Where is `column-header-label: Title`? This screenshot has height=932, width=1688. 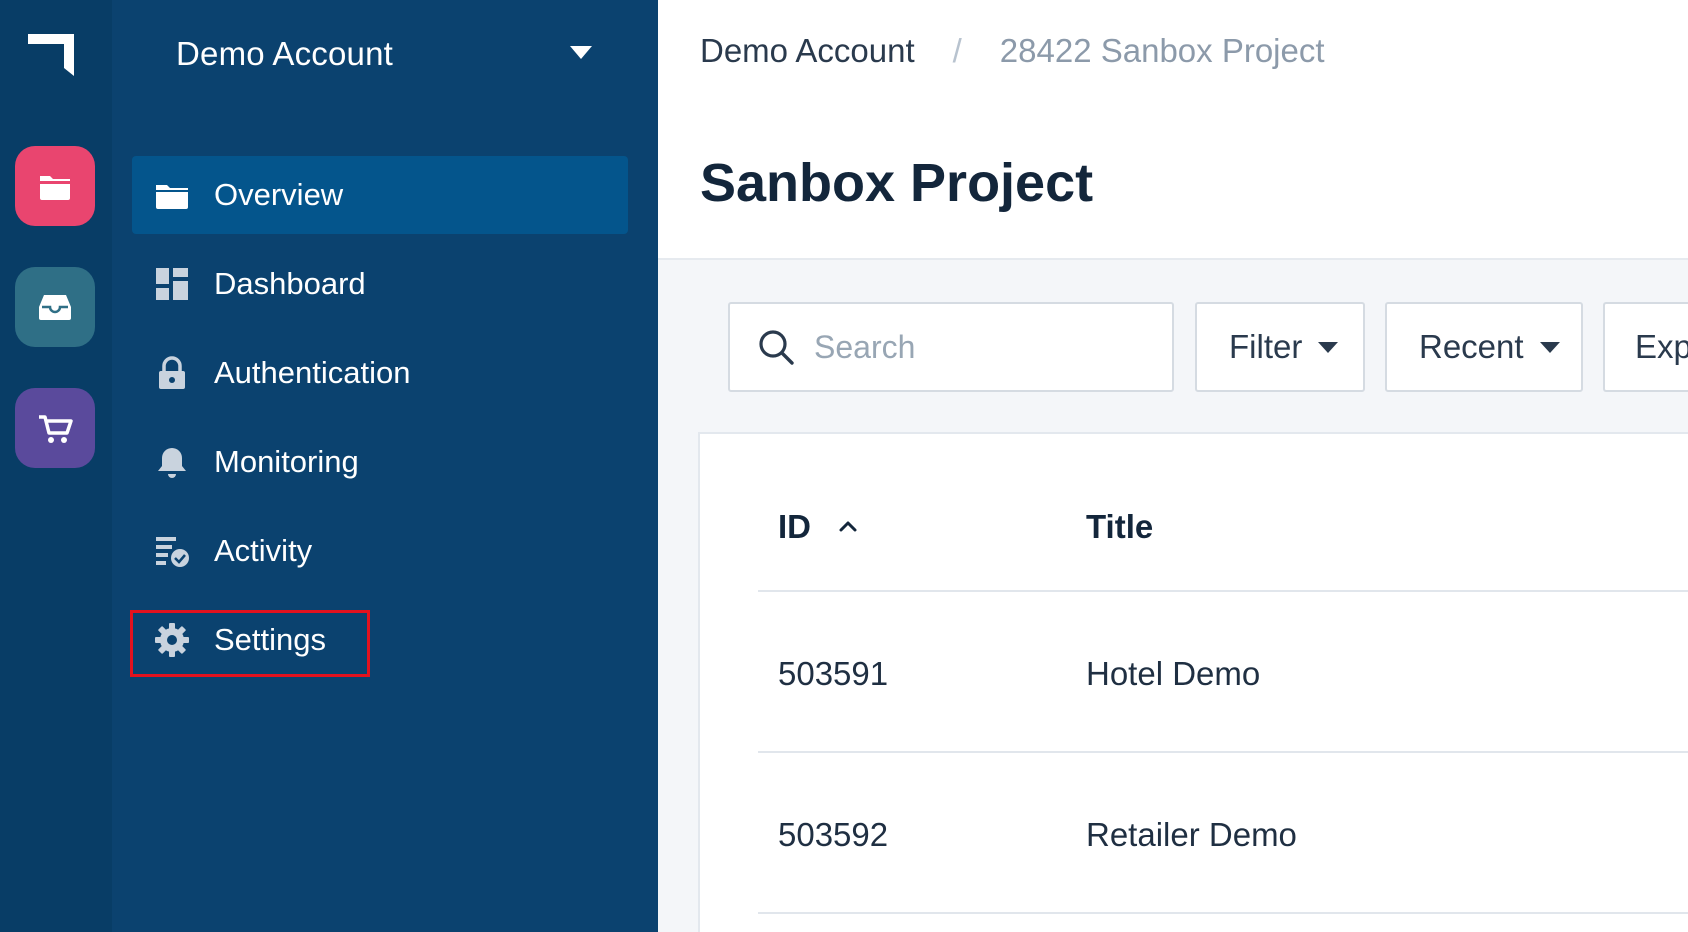
column-header-label: Title is located at coordinates (1120, 526).